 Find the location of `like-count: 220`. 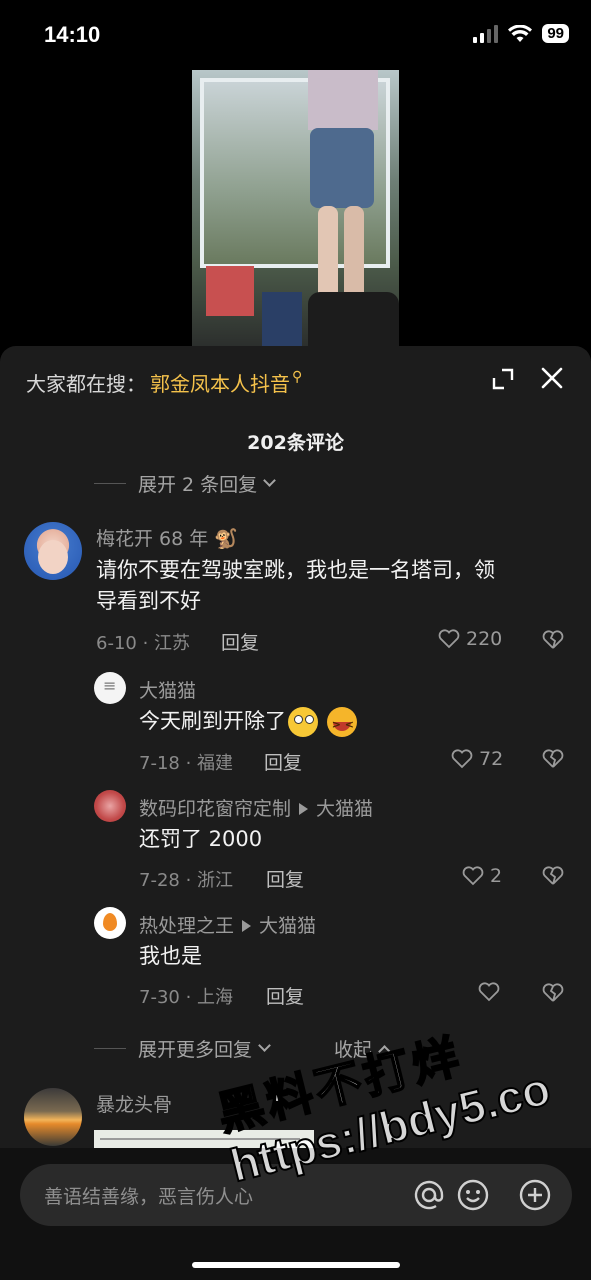

like-count: 220 is located at coordinates (484, 639).